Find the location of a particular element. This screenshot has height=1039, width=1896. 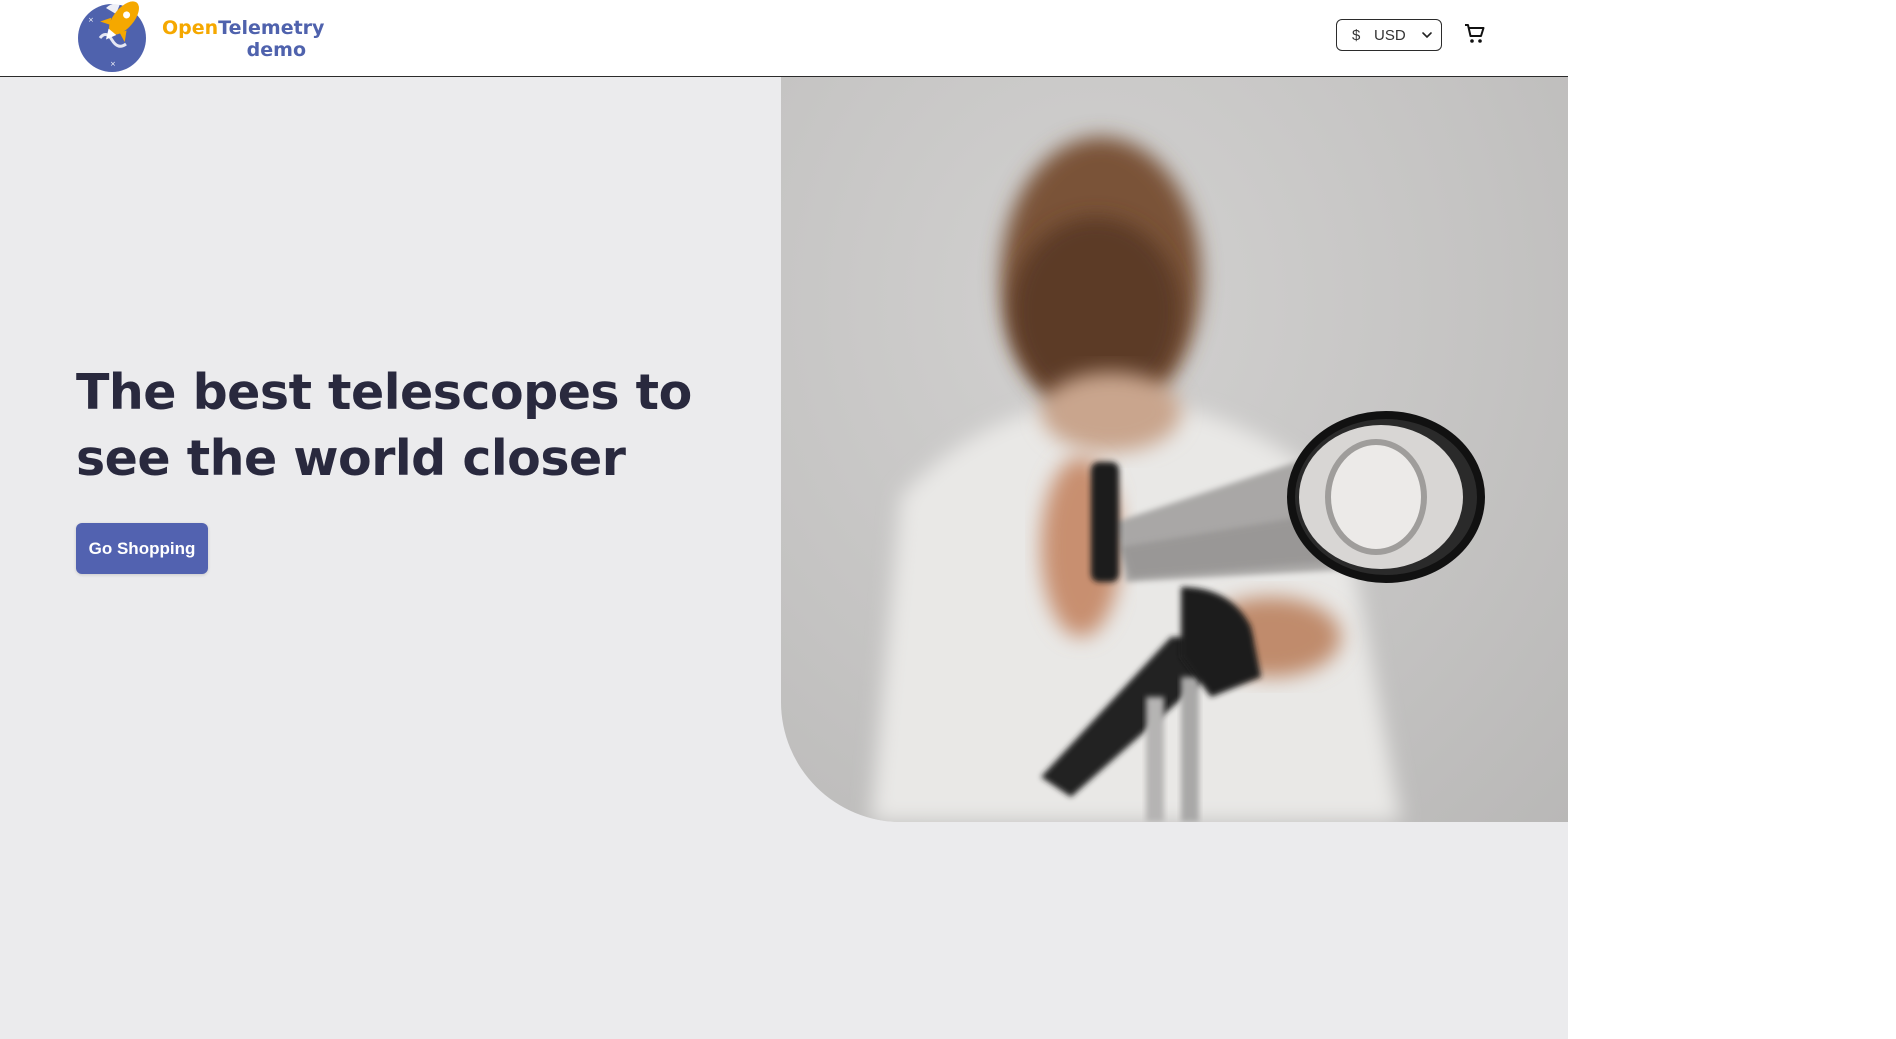

logo-wordmark: OpenTelemetry demo is located at coordinates (243, 39).